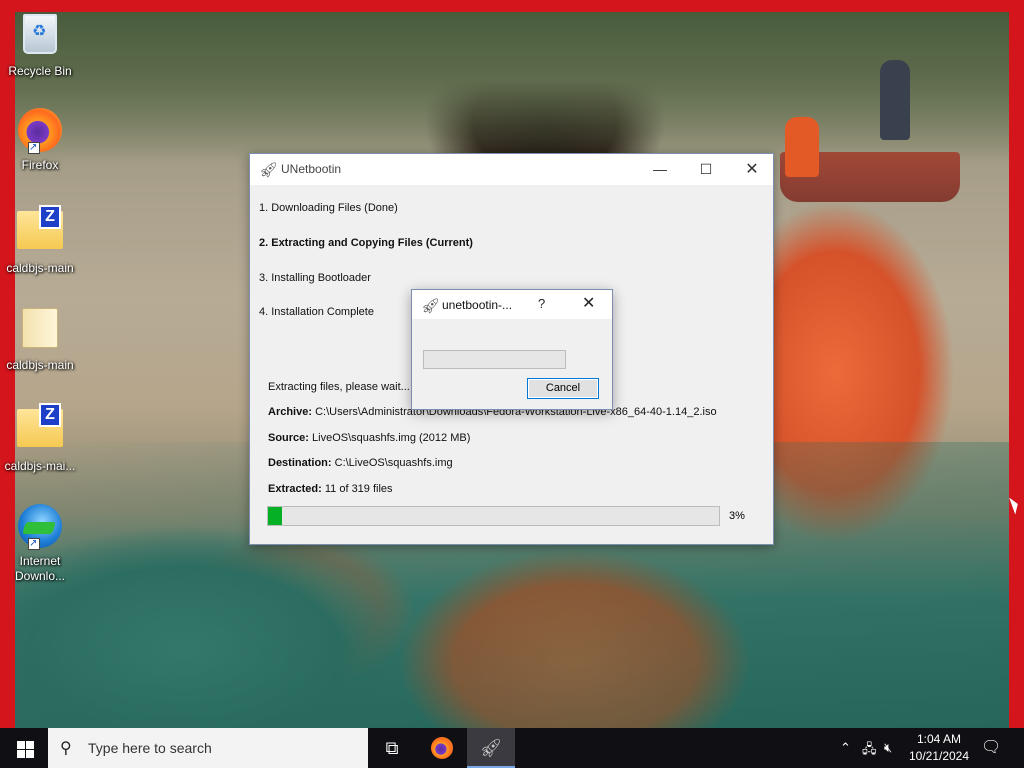 The height and width of the screenshot is (768, 1024). What do you see at coordinates (888, 748) in the screenshot?
I see `volume-muted-icon: 🔇︎` at bounding box center [888, 748].